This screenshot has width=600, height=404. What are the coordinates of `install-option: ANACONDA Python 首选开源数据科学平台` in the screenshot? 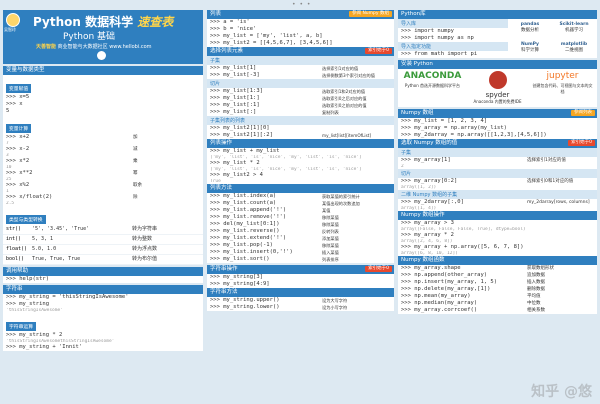 It's located at (433, 88).